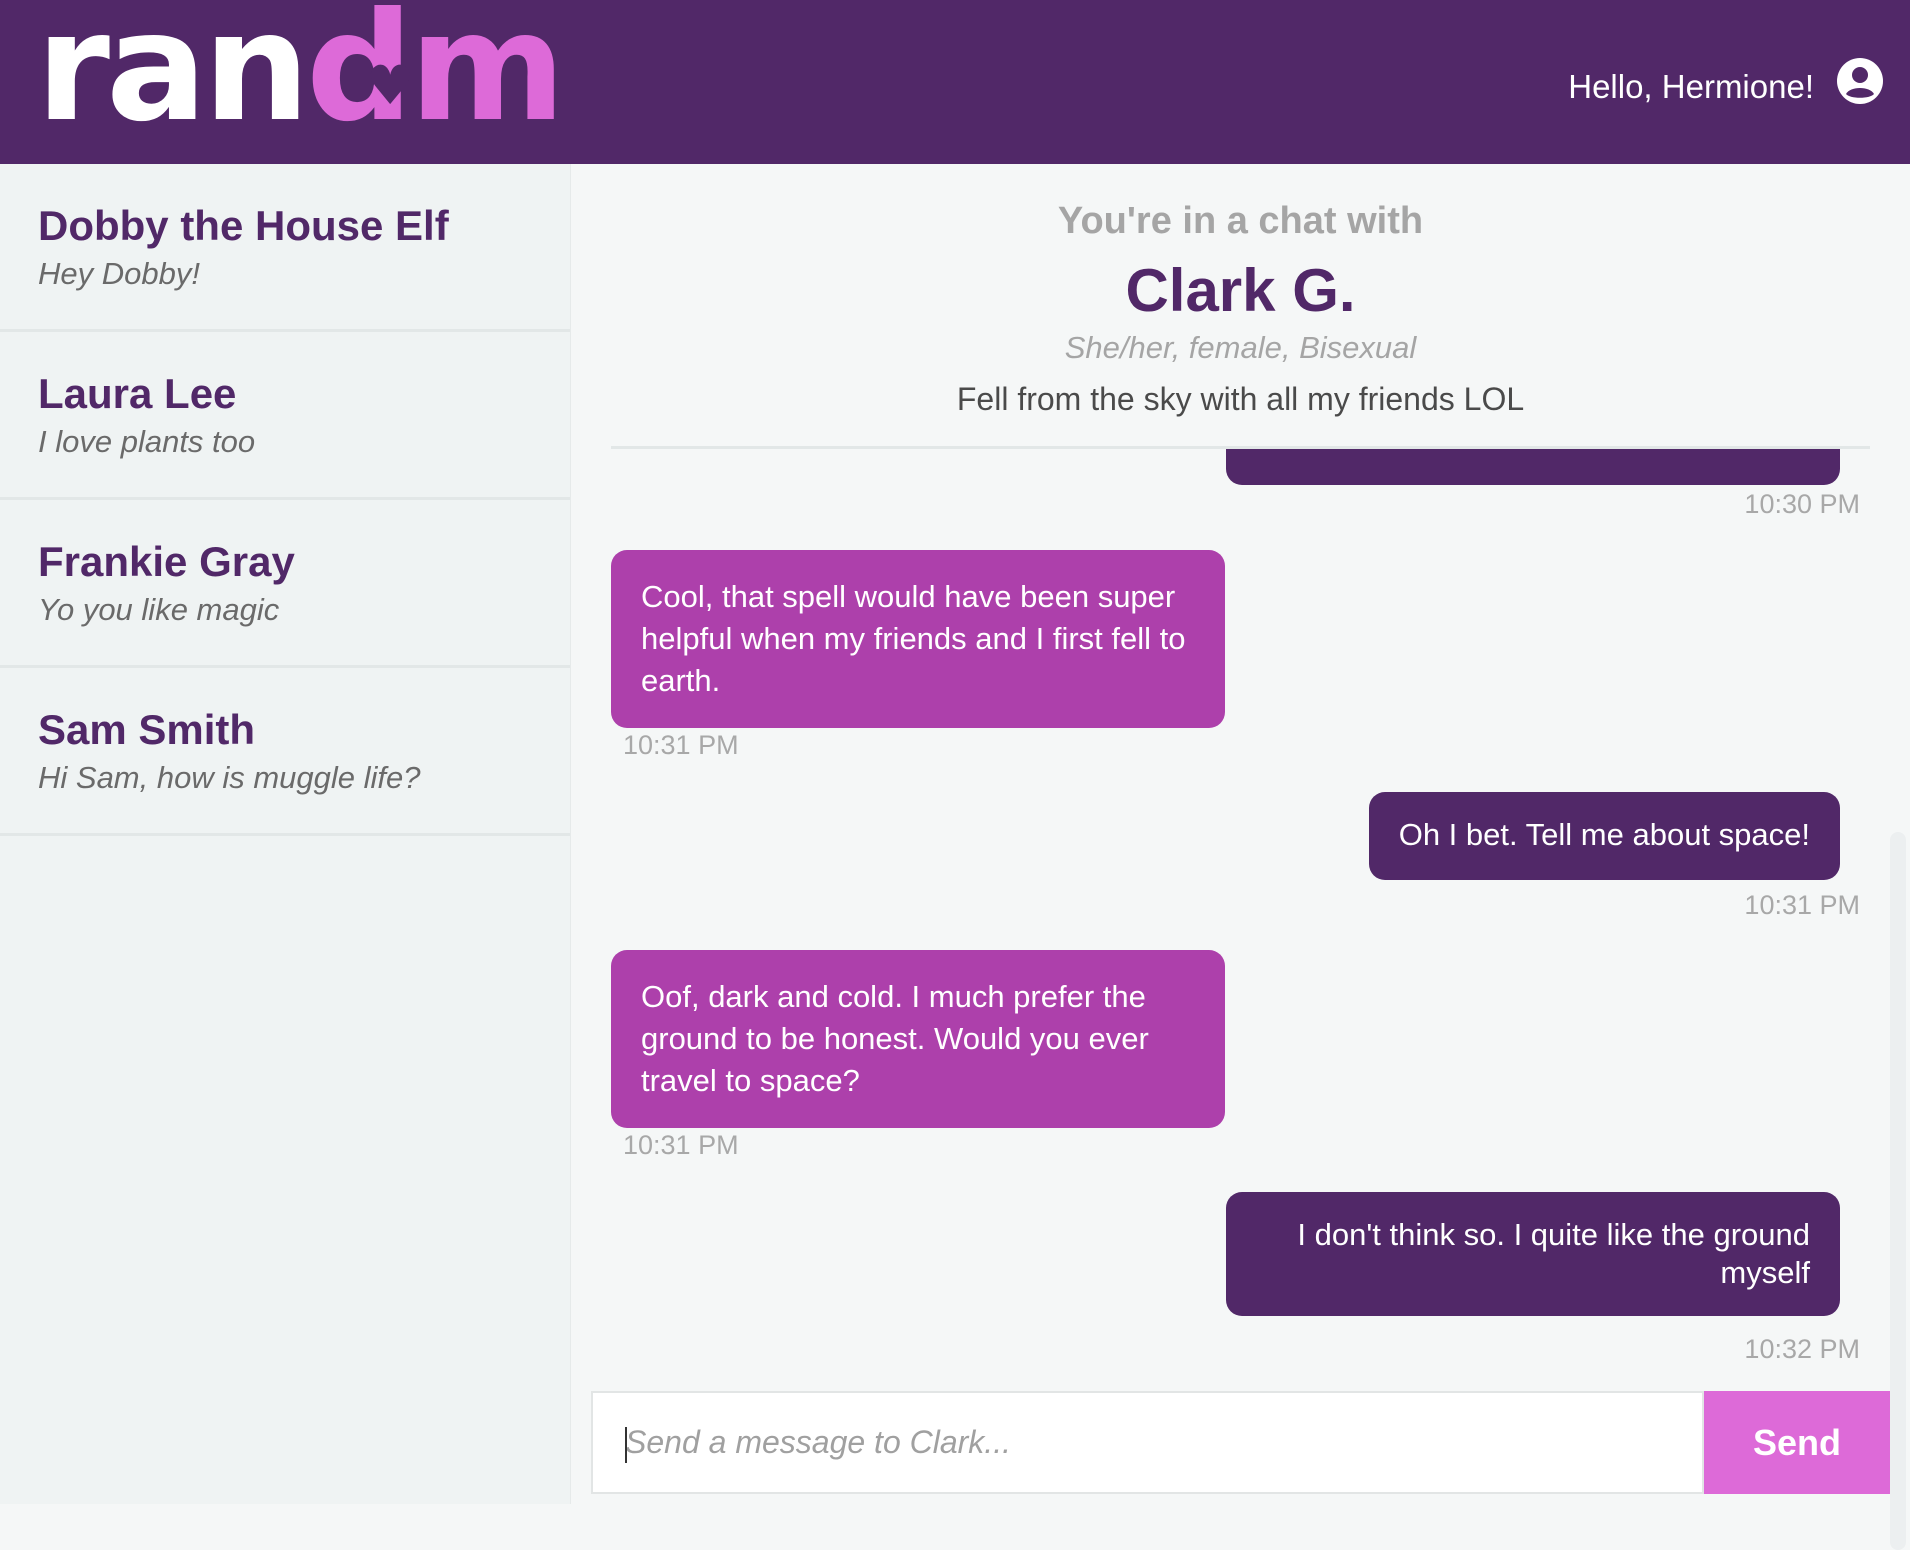 The width and height of the screenshot is (1910, 1550). What do you see at coordinates (436, 71) in the screenshot?
I see `logo-text-dm: dm ♥` at bounding box center [436, 71].